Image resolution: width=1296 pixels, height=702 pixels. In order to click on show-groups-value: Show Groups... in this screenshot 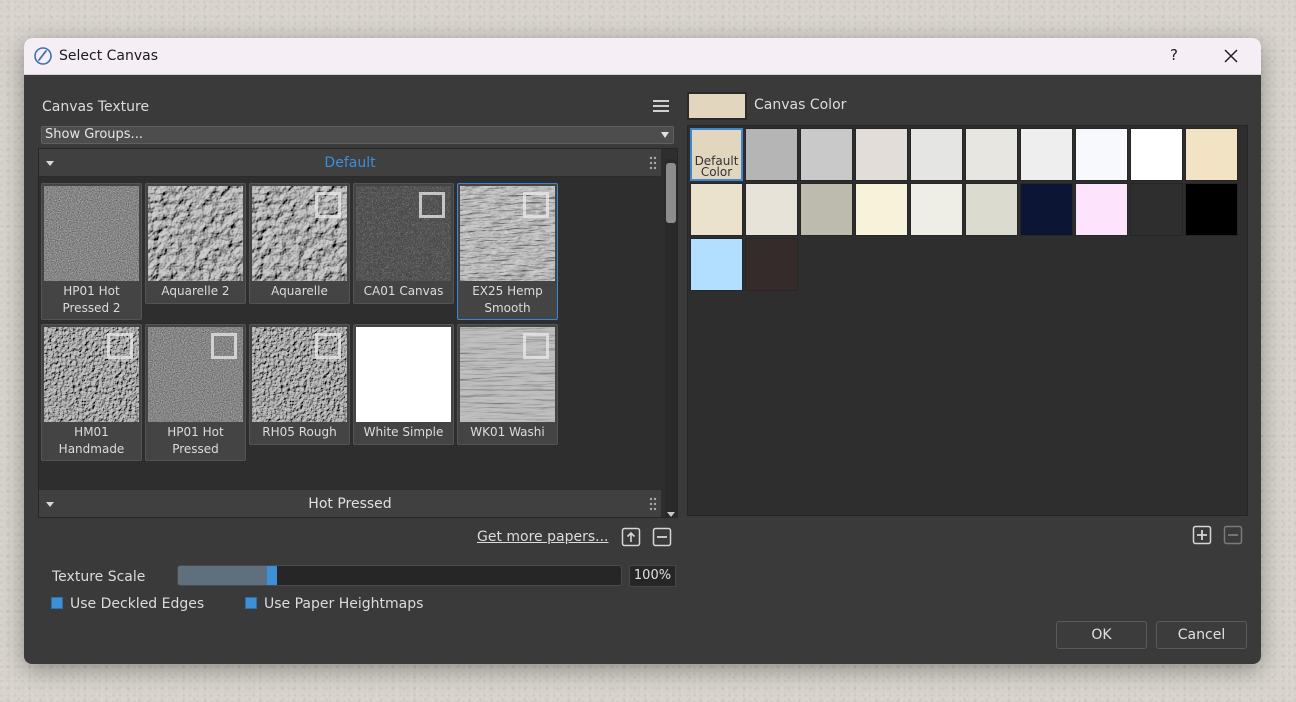, I will do `click(94, 134)`.